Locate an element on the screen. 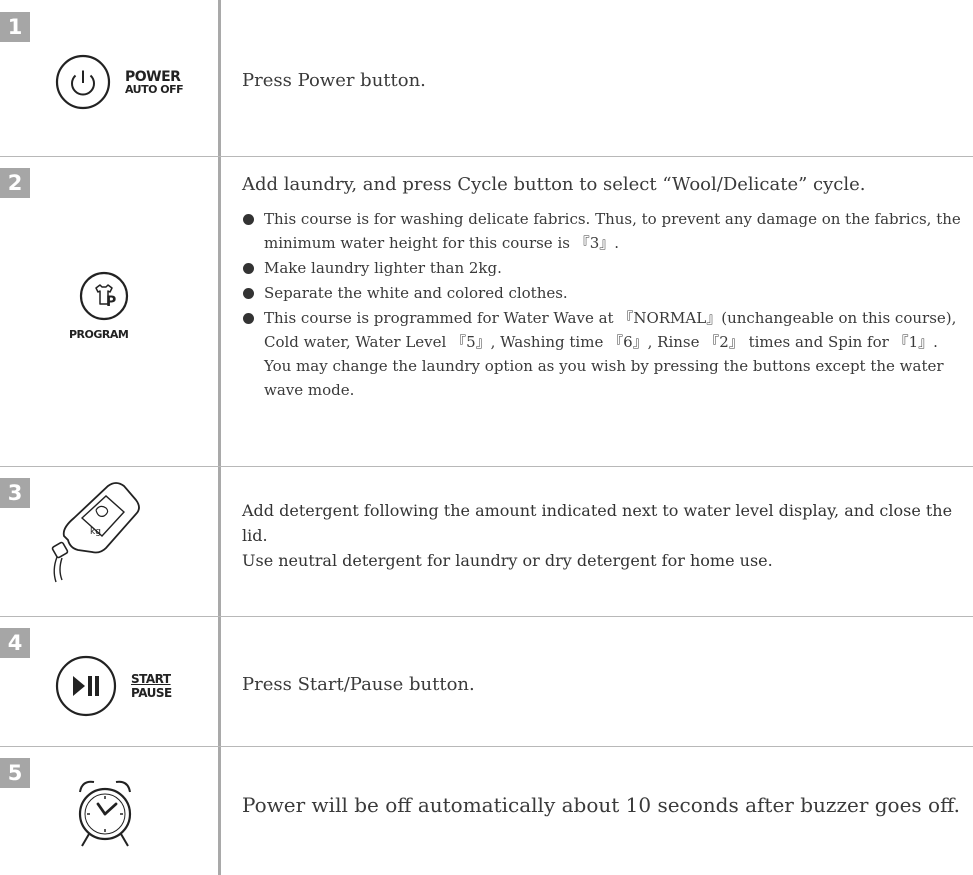 This screenshot has width=973, height=875. detergent-bottle-icon: kg is located at coordinates (95, 532).